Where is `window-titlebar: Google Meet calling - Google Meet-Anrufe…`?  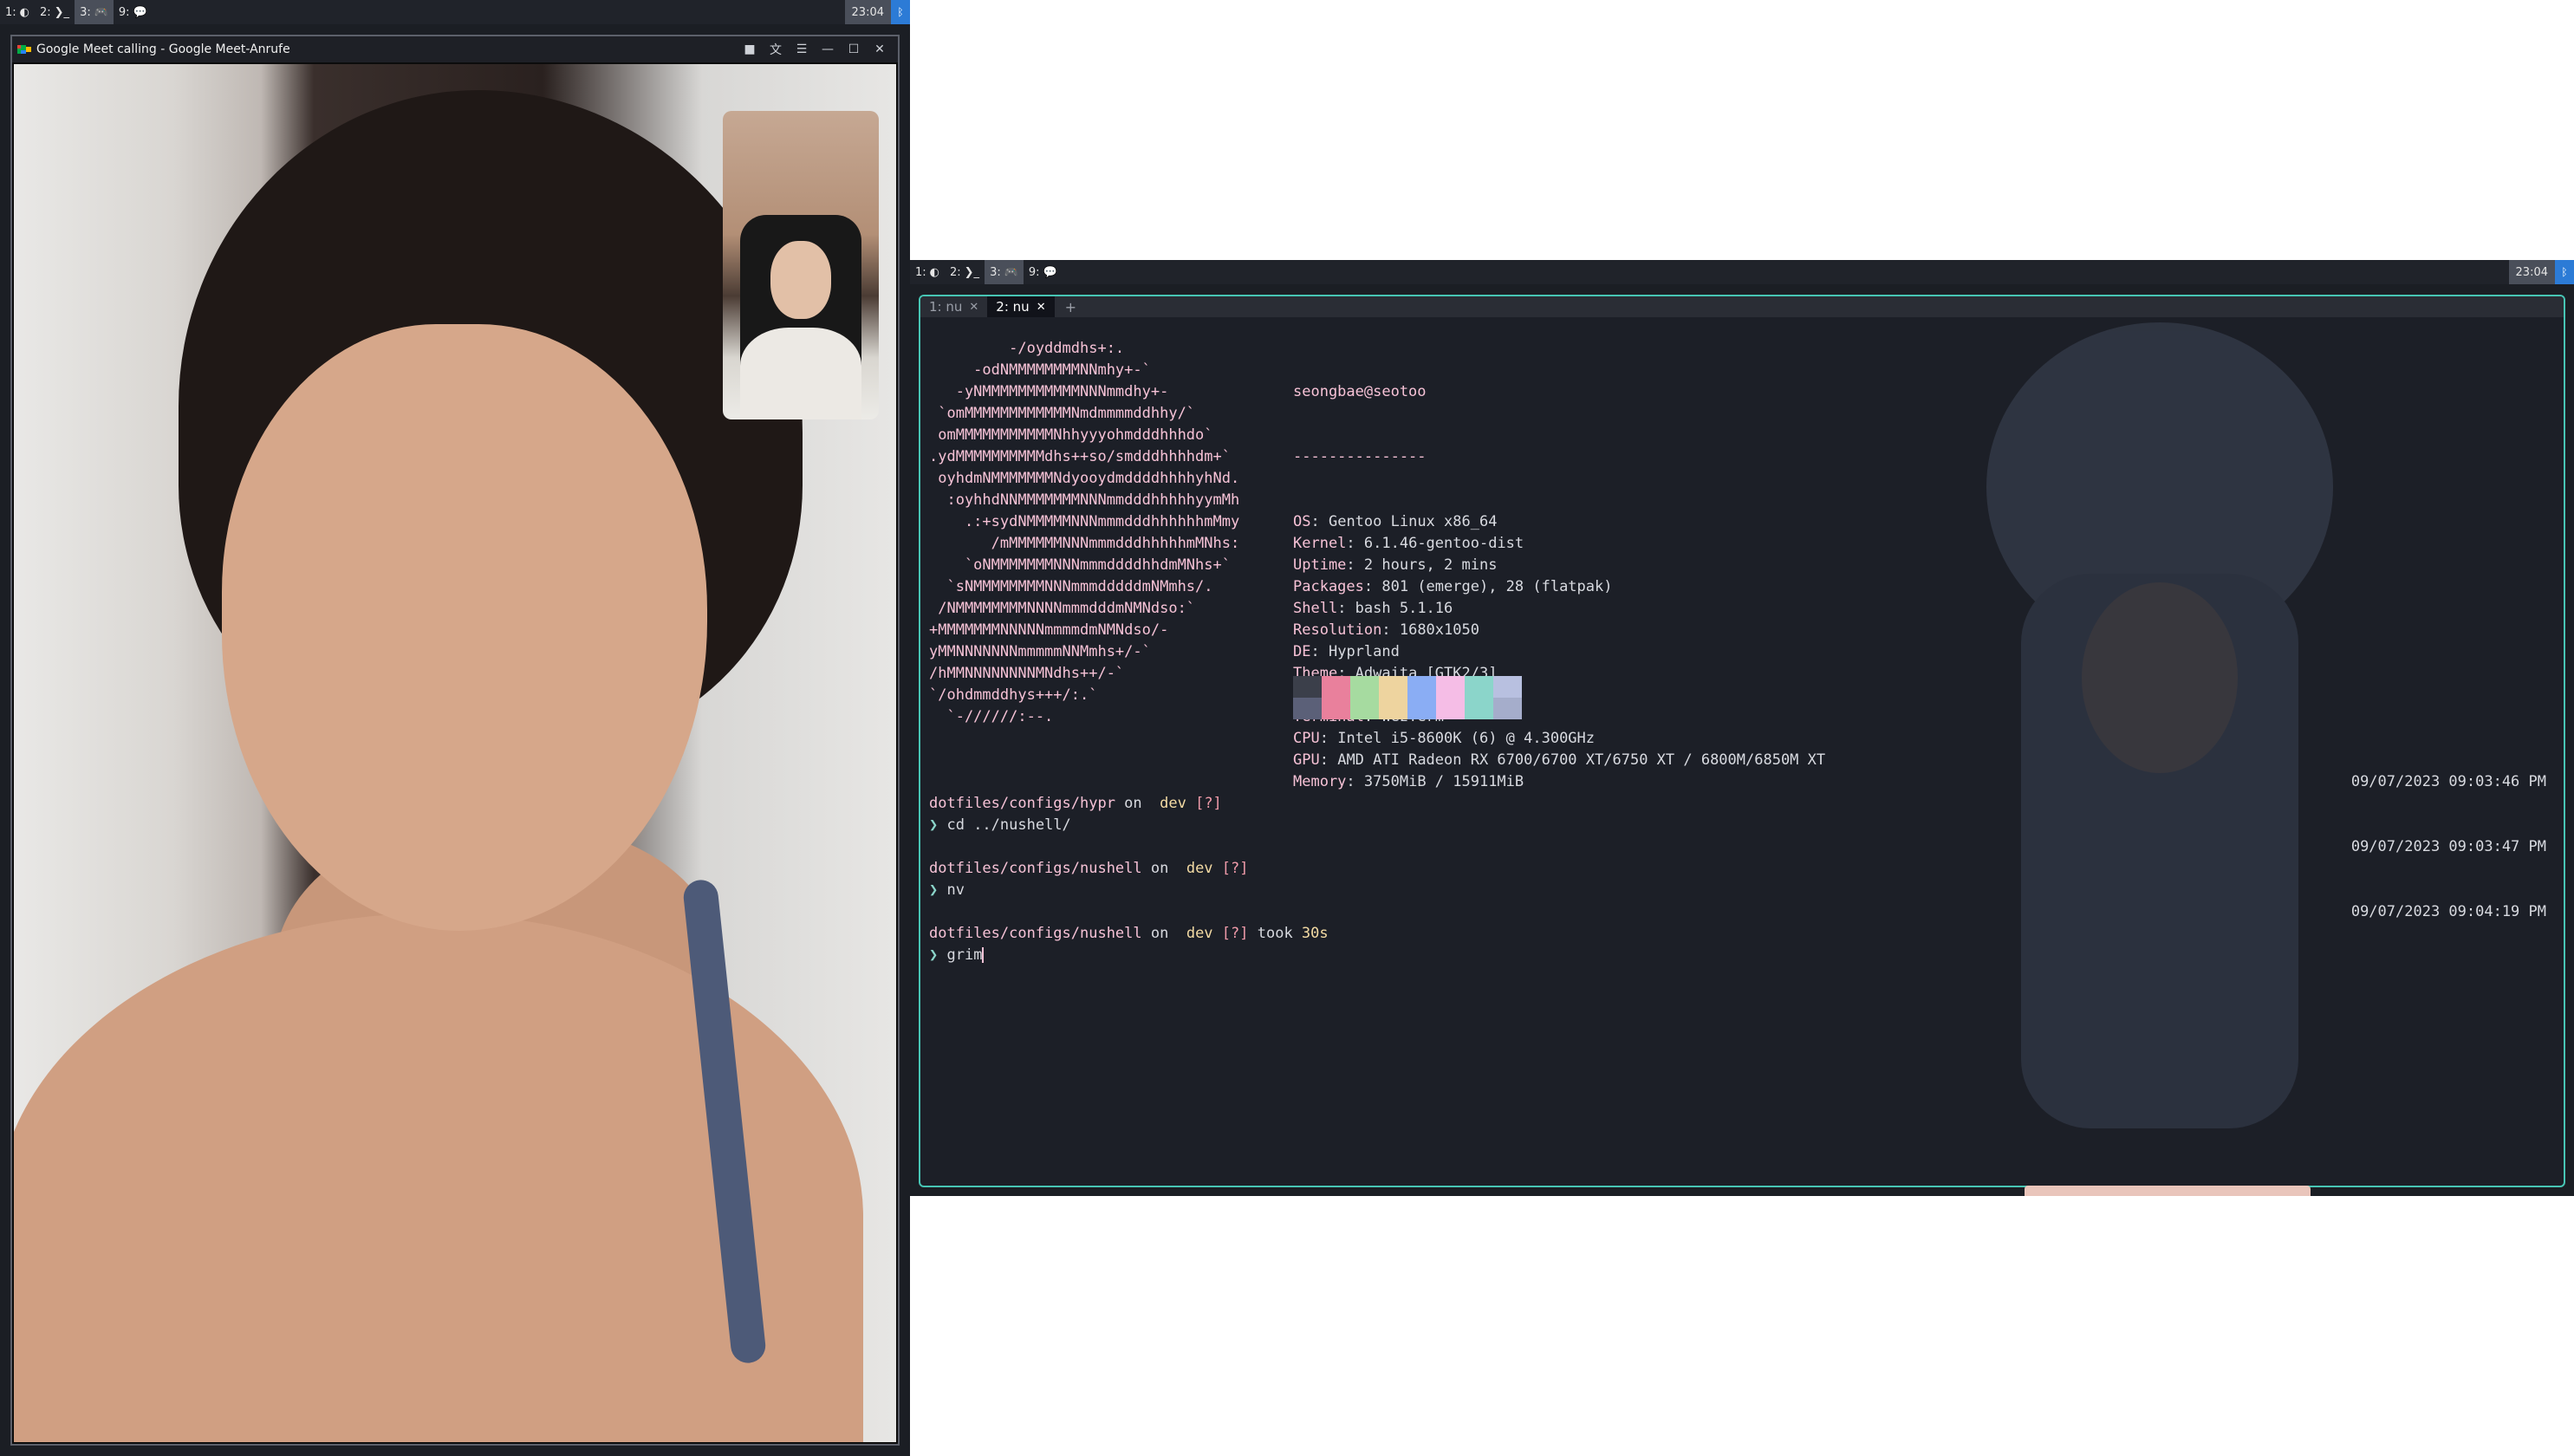 window-titlebar: Google Meet calling - Google Meet-Anrufe… is located at coordinates (455, 49).